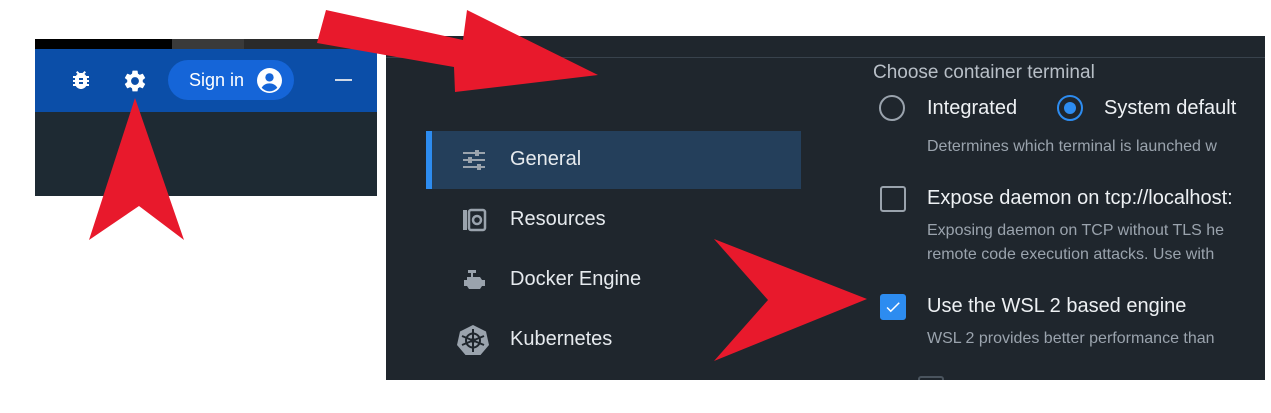  Describe the element at coordinates (893, 199) in the screenshot. I see `expose-daemon-checkbox` at that location.